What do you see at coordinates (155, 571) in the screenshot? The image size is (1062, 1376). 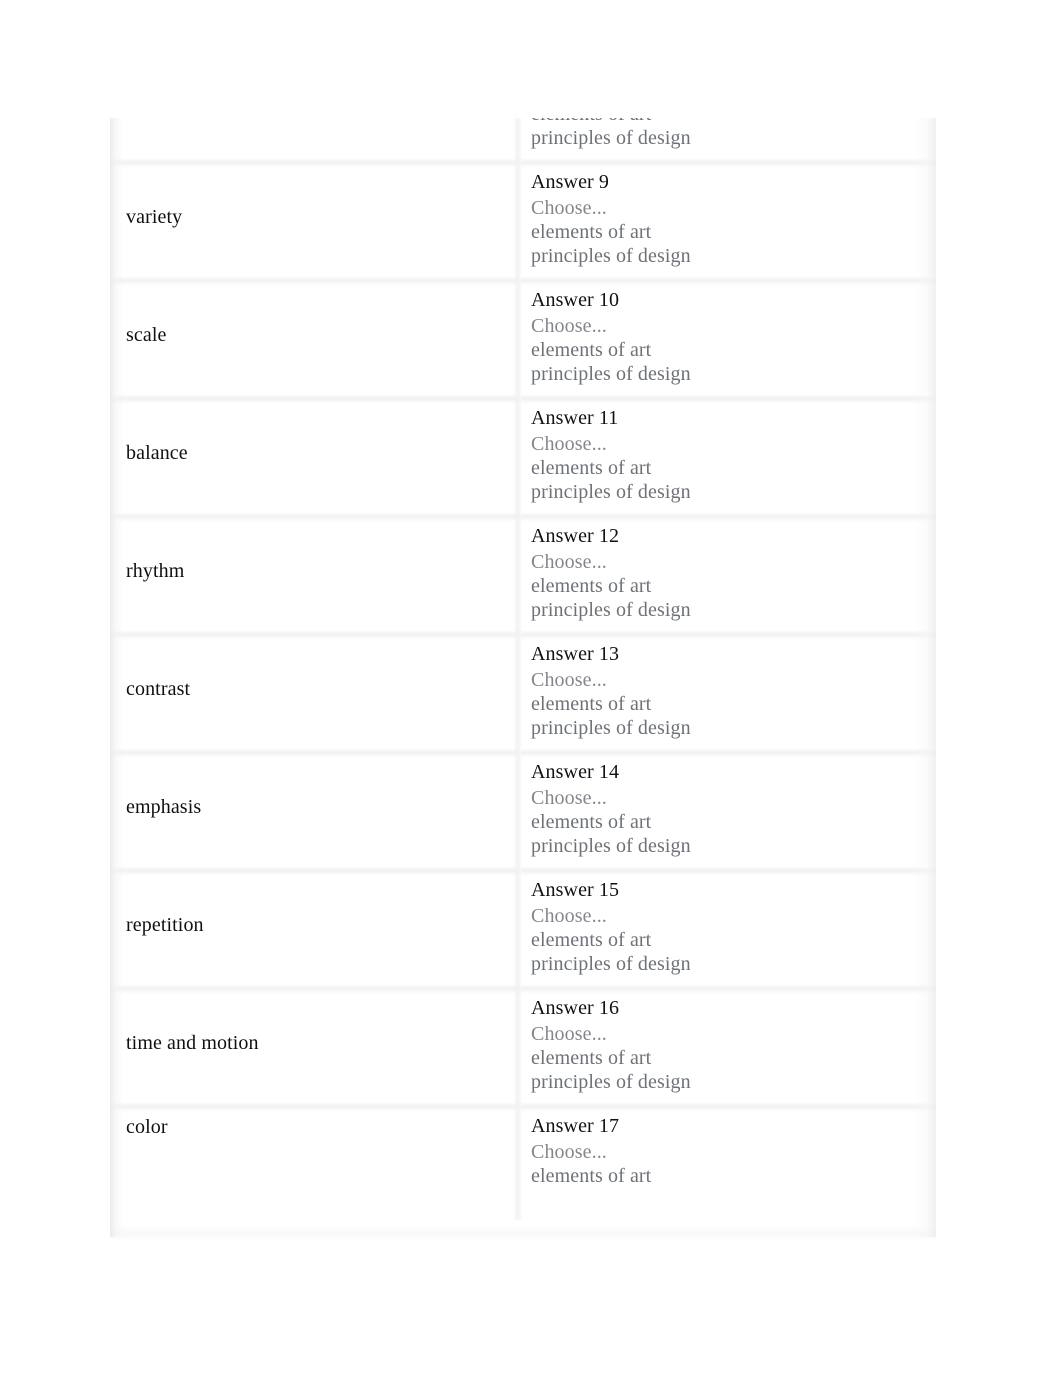 I see `term-label: rhythm` at bounding box center [155, 571].